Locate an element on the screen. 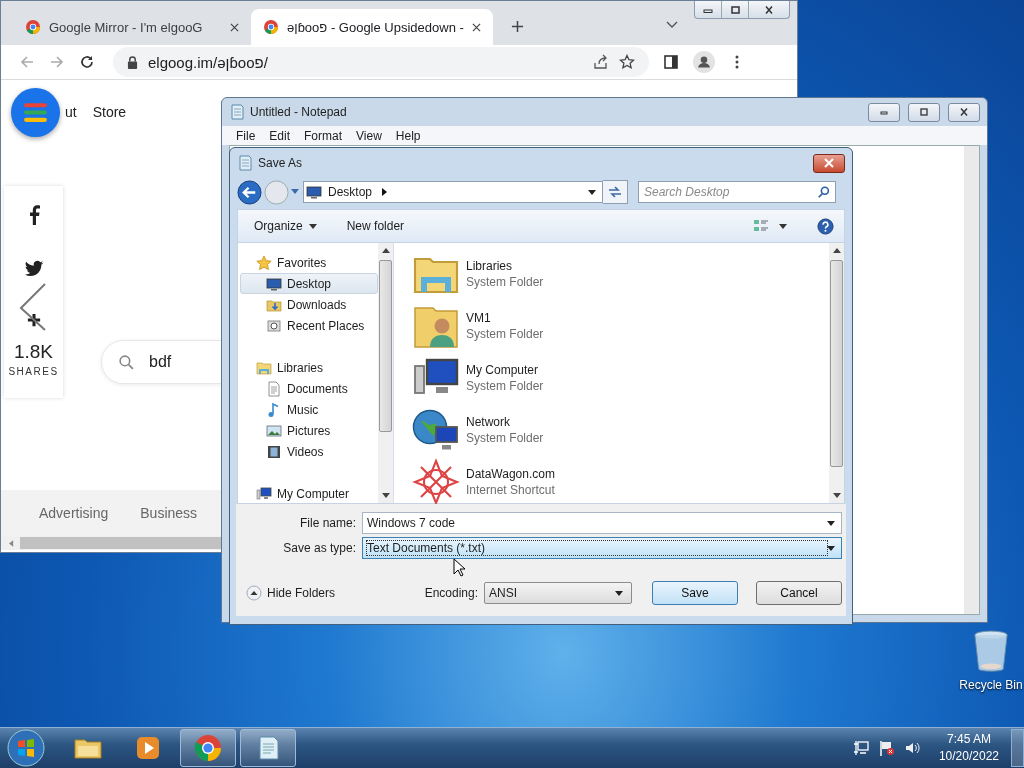 This screenshot has width=1024, height=768. close-button is located at coordinates (829, 163).